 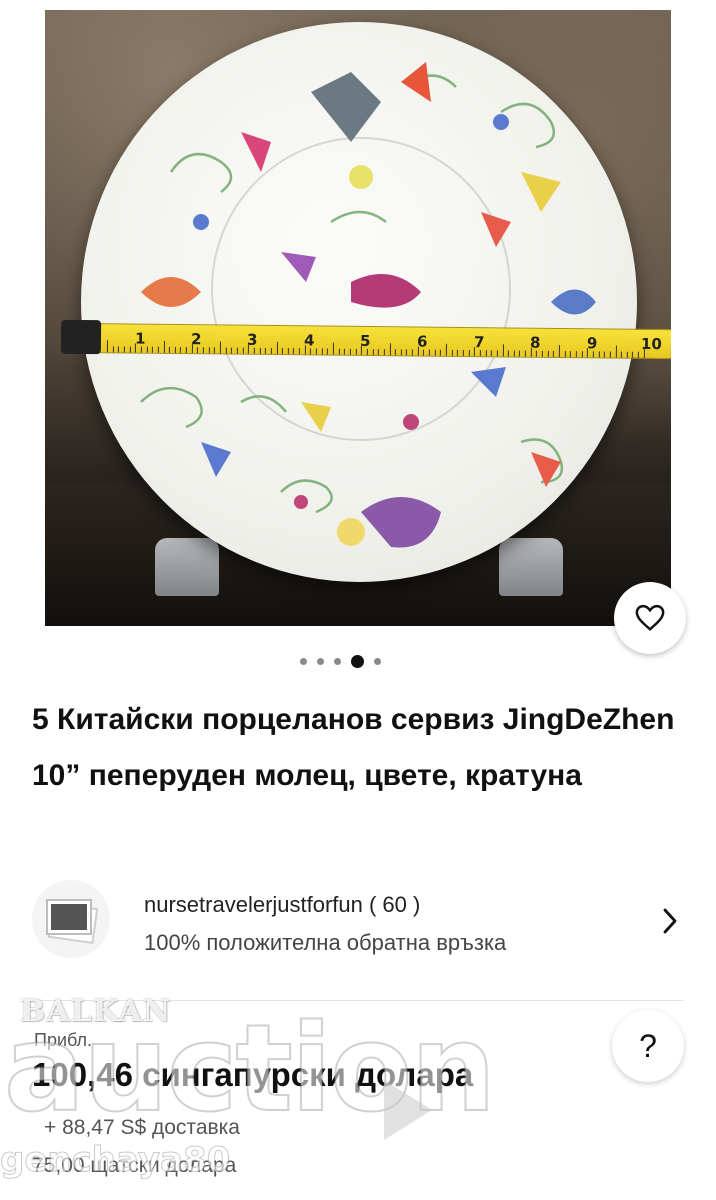 I want to click on seller-avatar, so click(x=71, y=919).